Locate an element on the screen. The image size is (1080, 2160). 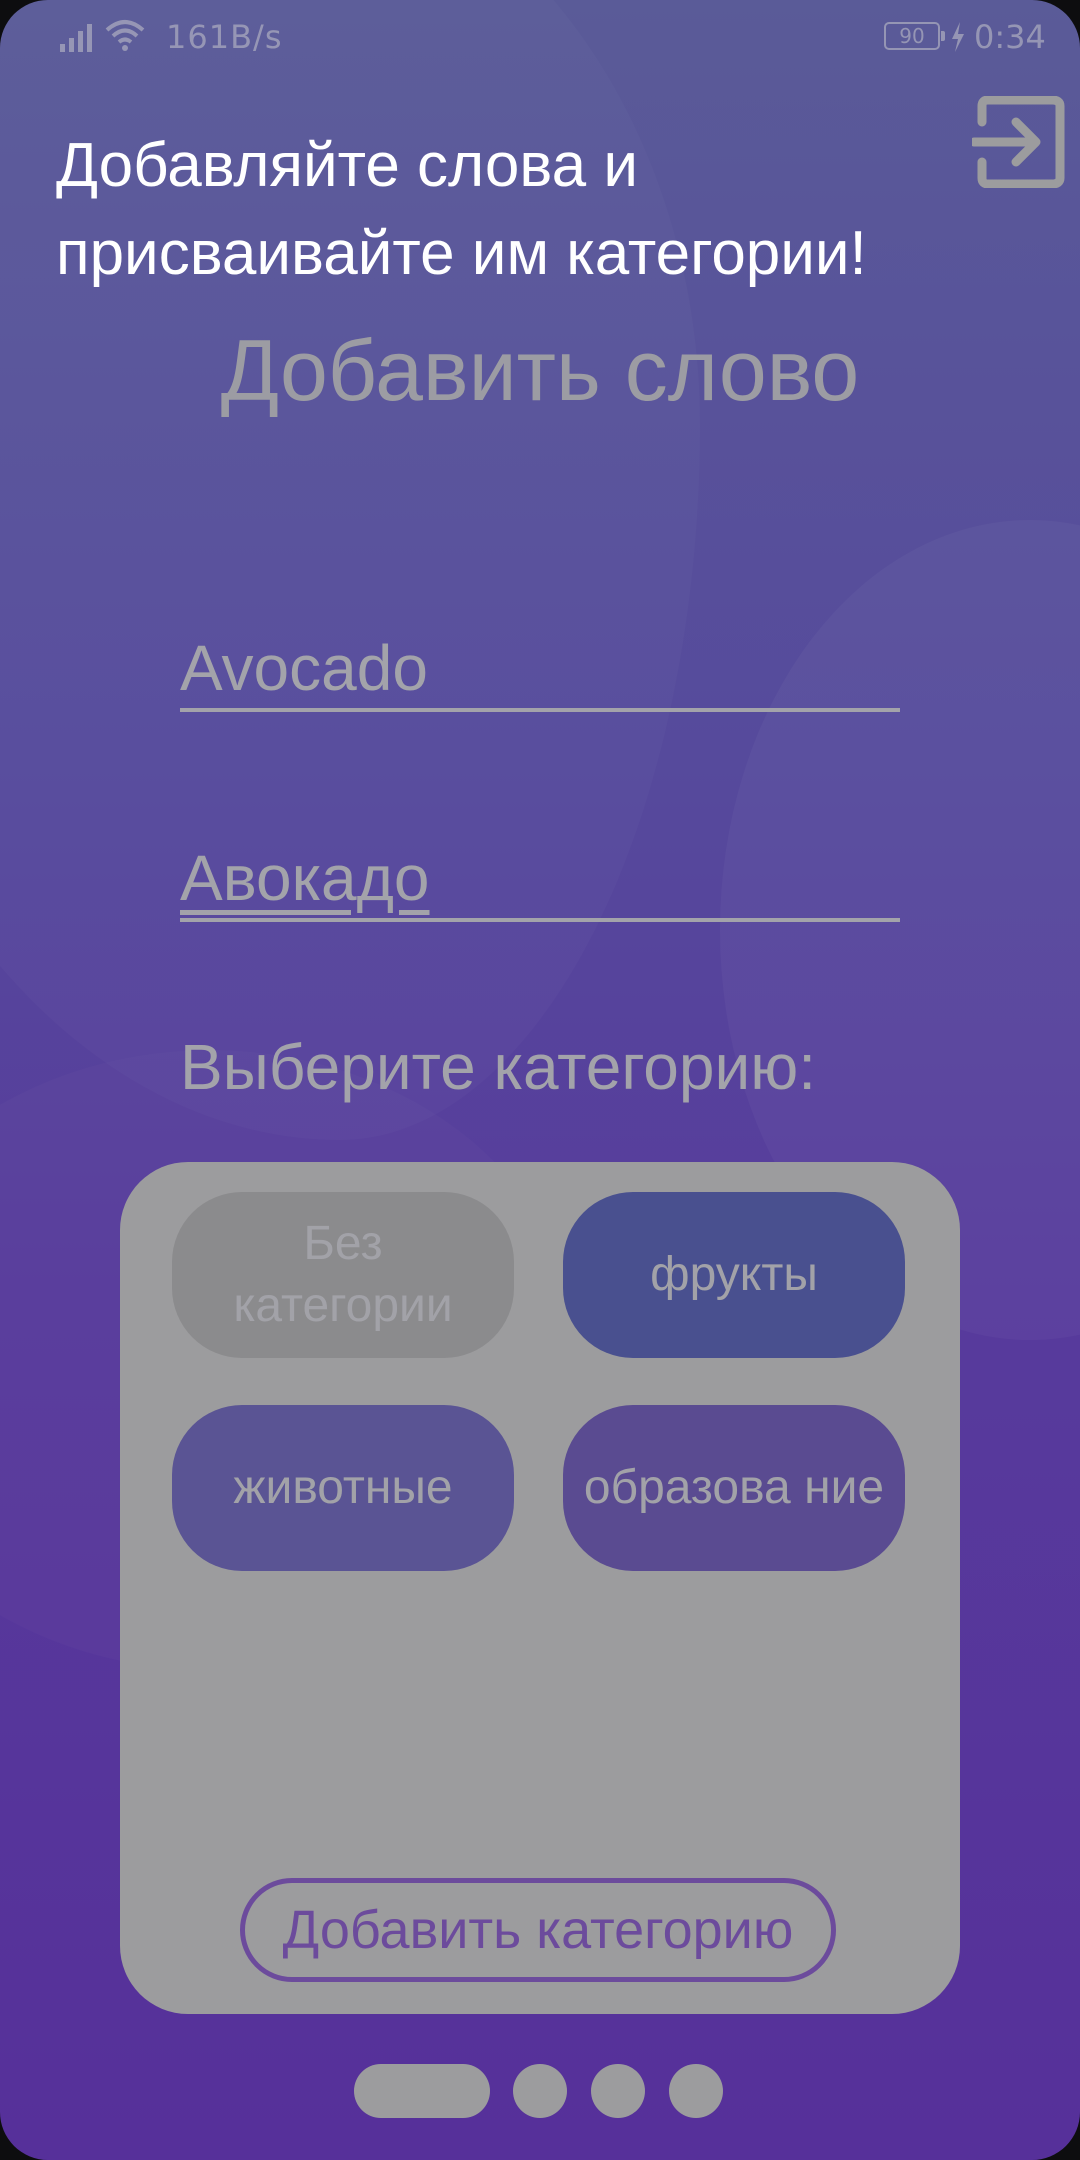
category-chip-education: образова ние is located at coordinates (734, 1488).